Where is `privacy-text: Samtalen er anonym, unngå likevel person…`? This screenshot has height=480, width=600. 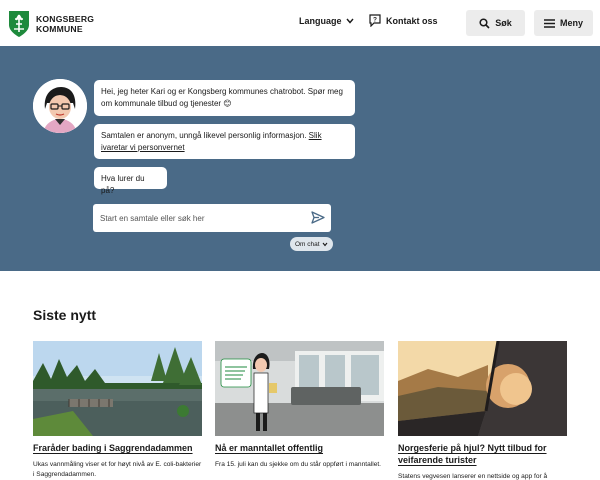
privacy-text: Samtalen er anonym, unngå likevel person… is located at coordinates (205, 135).